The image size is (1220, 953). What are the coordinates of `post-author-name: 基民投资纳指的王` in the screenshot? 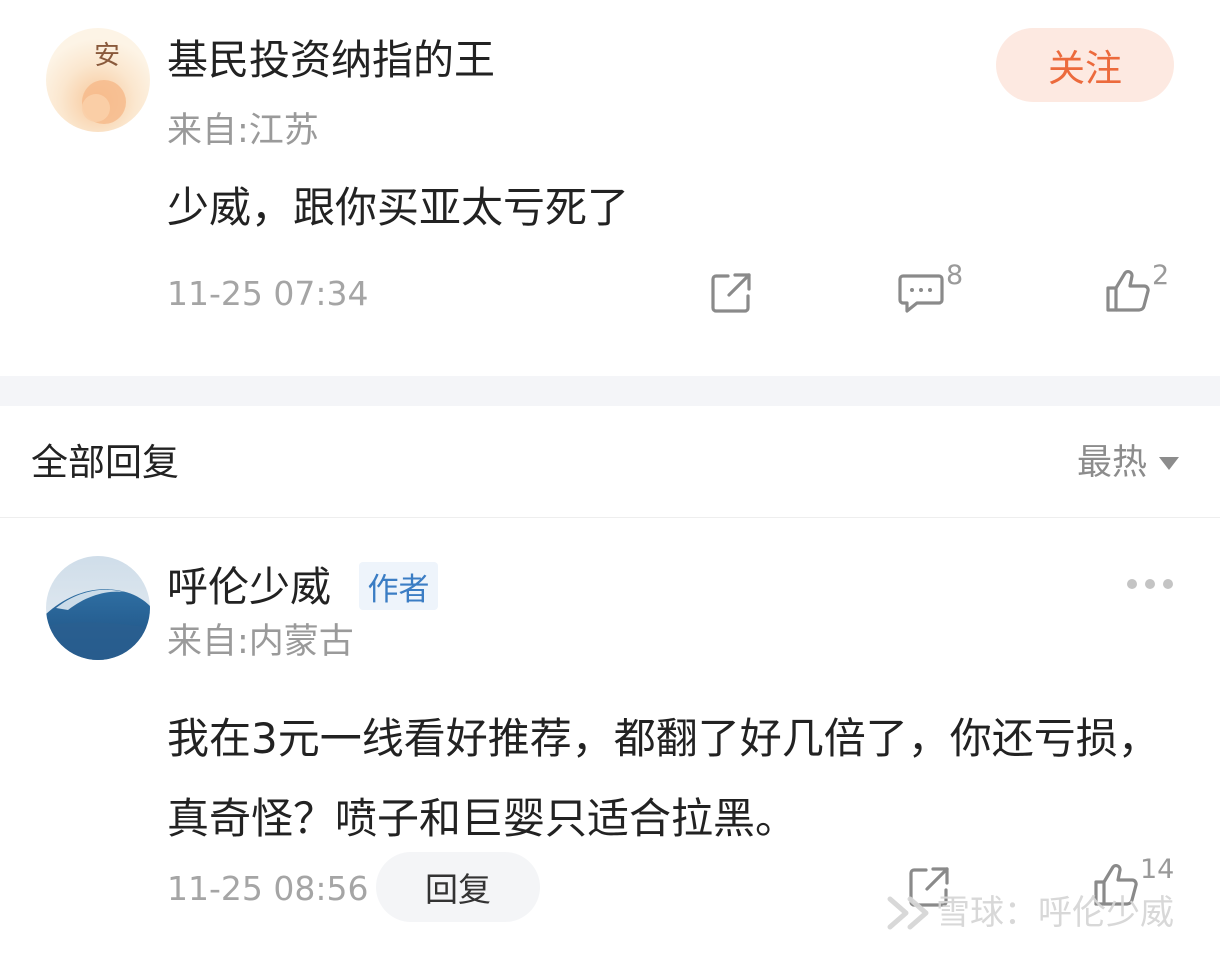 It's located at (331, 60).